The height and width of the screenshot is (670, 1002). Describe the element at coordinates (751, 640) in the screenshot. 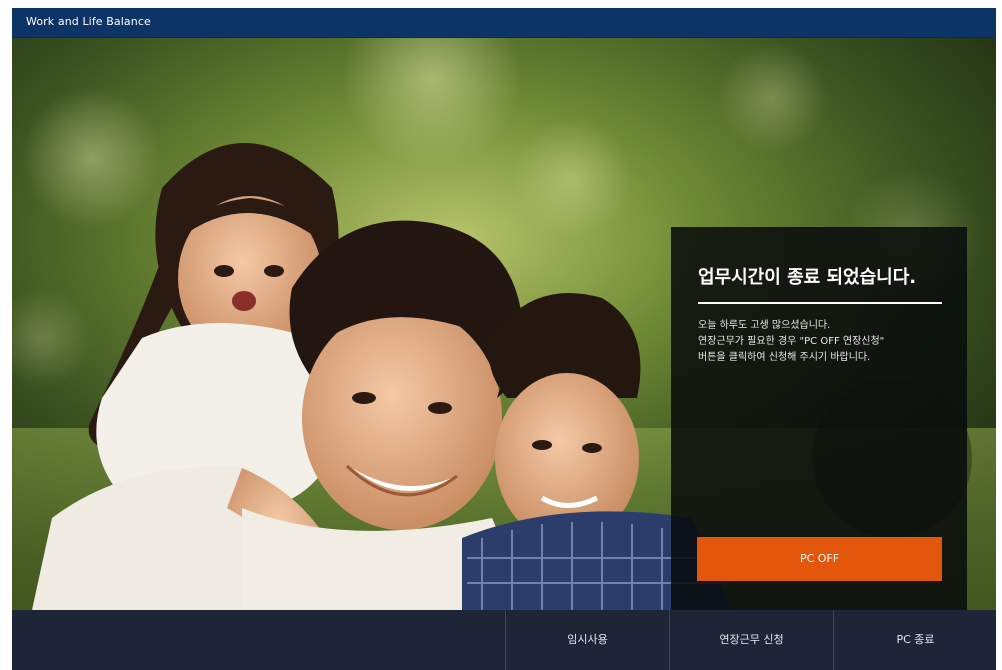

I see `overtime-request-button: 연장근무 신청` at that location.